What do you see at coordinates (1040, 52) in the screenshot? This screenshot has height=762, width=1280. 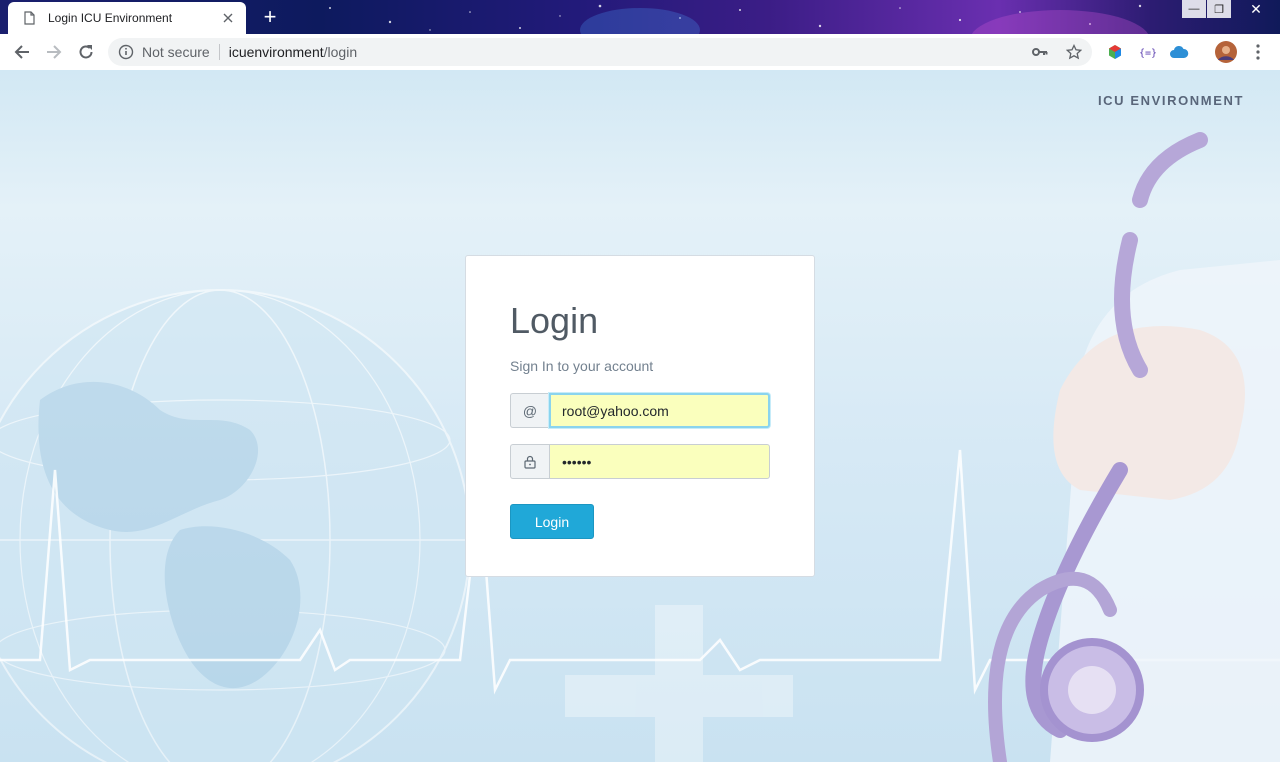 I see `key-icon` at bounding box center [1040, 52].